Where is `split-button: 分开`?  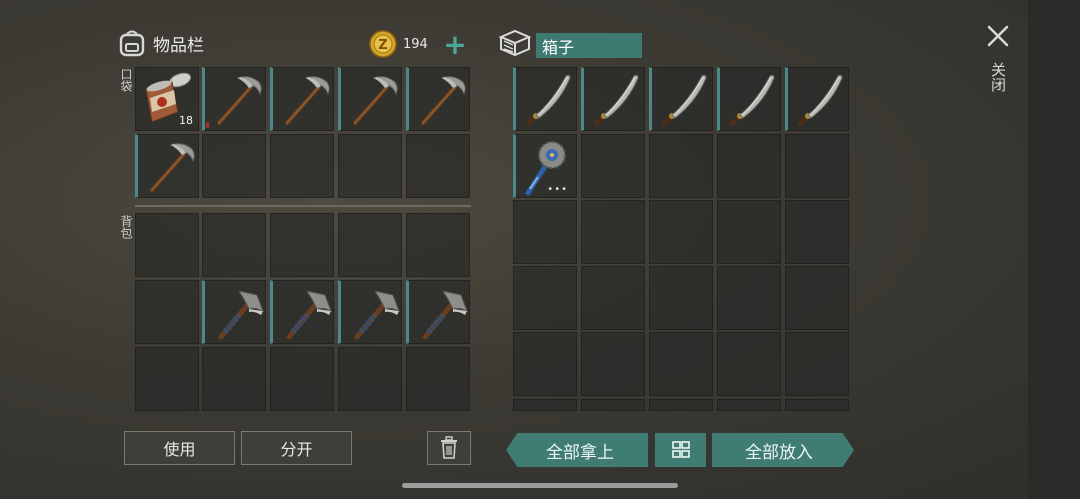 split-button: 分开 is located at coordinates (296, 448).